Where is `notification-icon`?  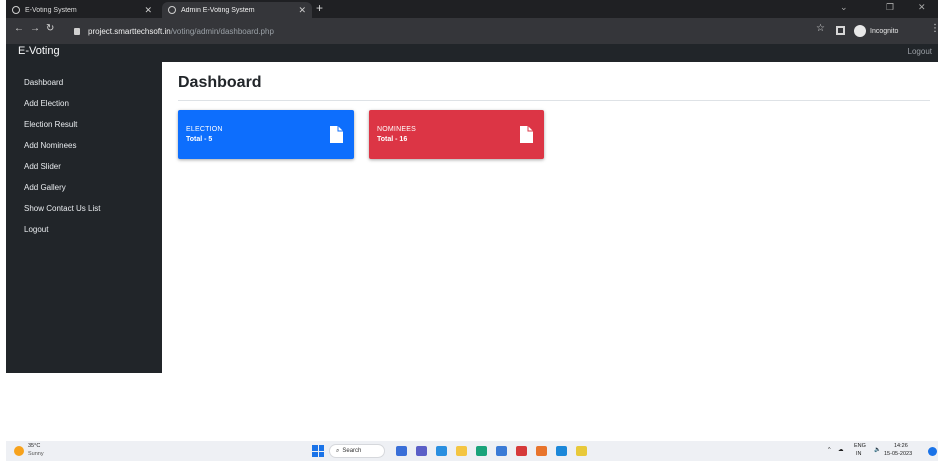 notification-icon is located at coordinates (932, 451).